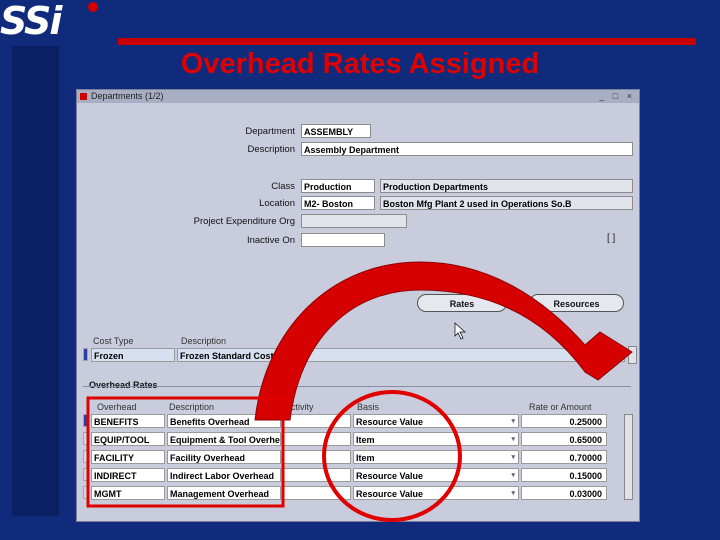 The height and width of the screenshot is (540, 720). What do you see at coordinates (357, 386) in the screenshot?
I see `section-divider` at bounding box center [357, 386].